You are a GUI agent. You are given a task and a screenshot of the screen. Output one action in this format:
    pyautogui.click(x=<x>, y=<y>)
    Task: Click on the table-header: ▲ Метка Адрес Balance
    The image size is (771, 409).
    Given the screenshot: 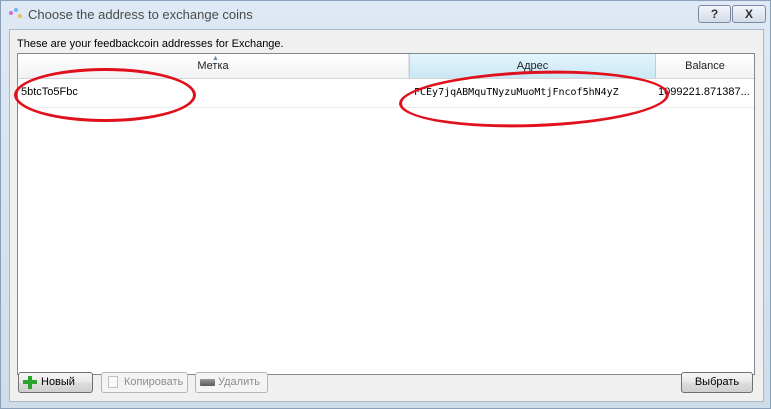 What is the action you would take?
    pyautogui.click(x=386, y=66)
    